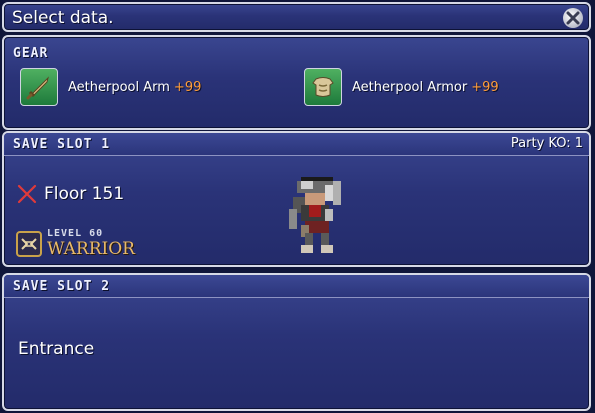 The height and width of the screenshot is (413, 595). What do you see at coordinates (31, 53) in the screenshot?
I see `gear-label: GEAR` at bounding box center [31, 53].